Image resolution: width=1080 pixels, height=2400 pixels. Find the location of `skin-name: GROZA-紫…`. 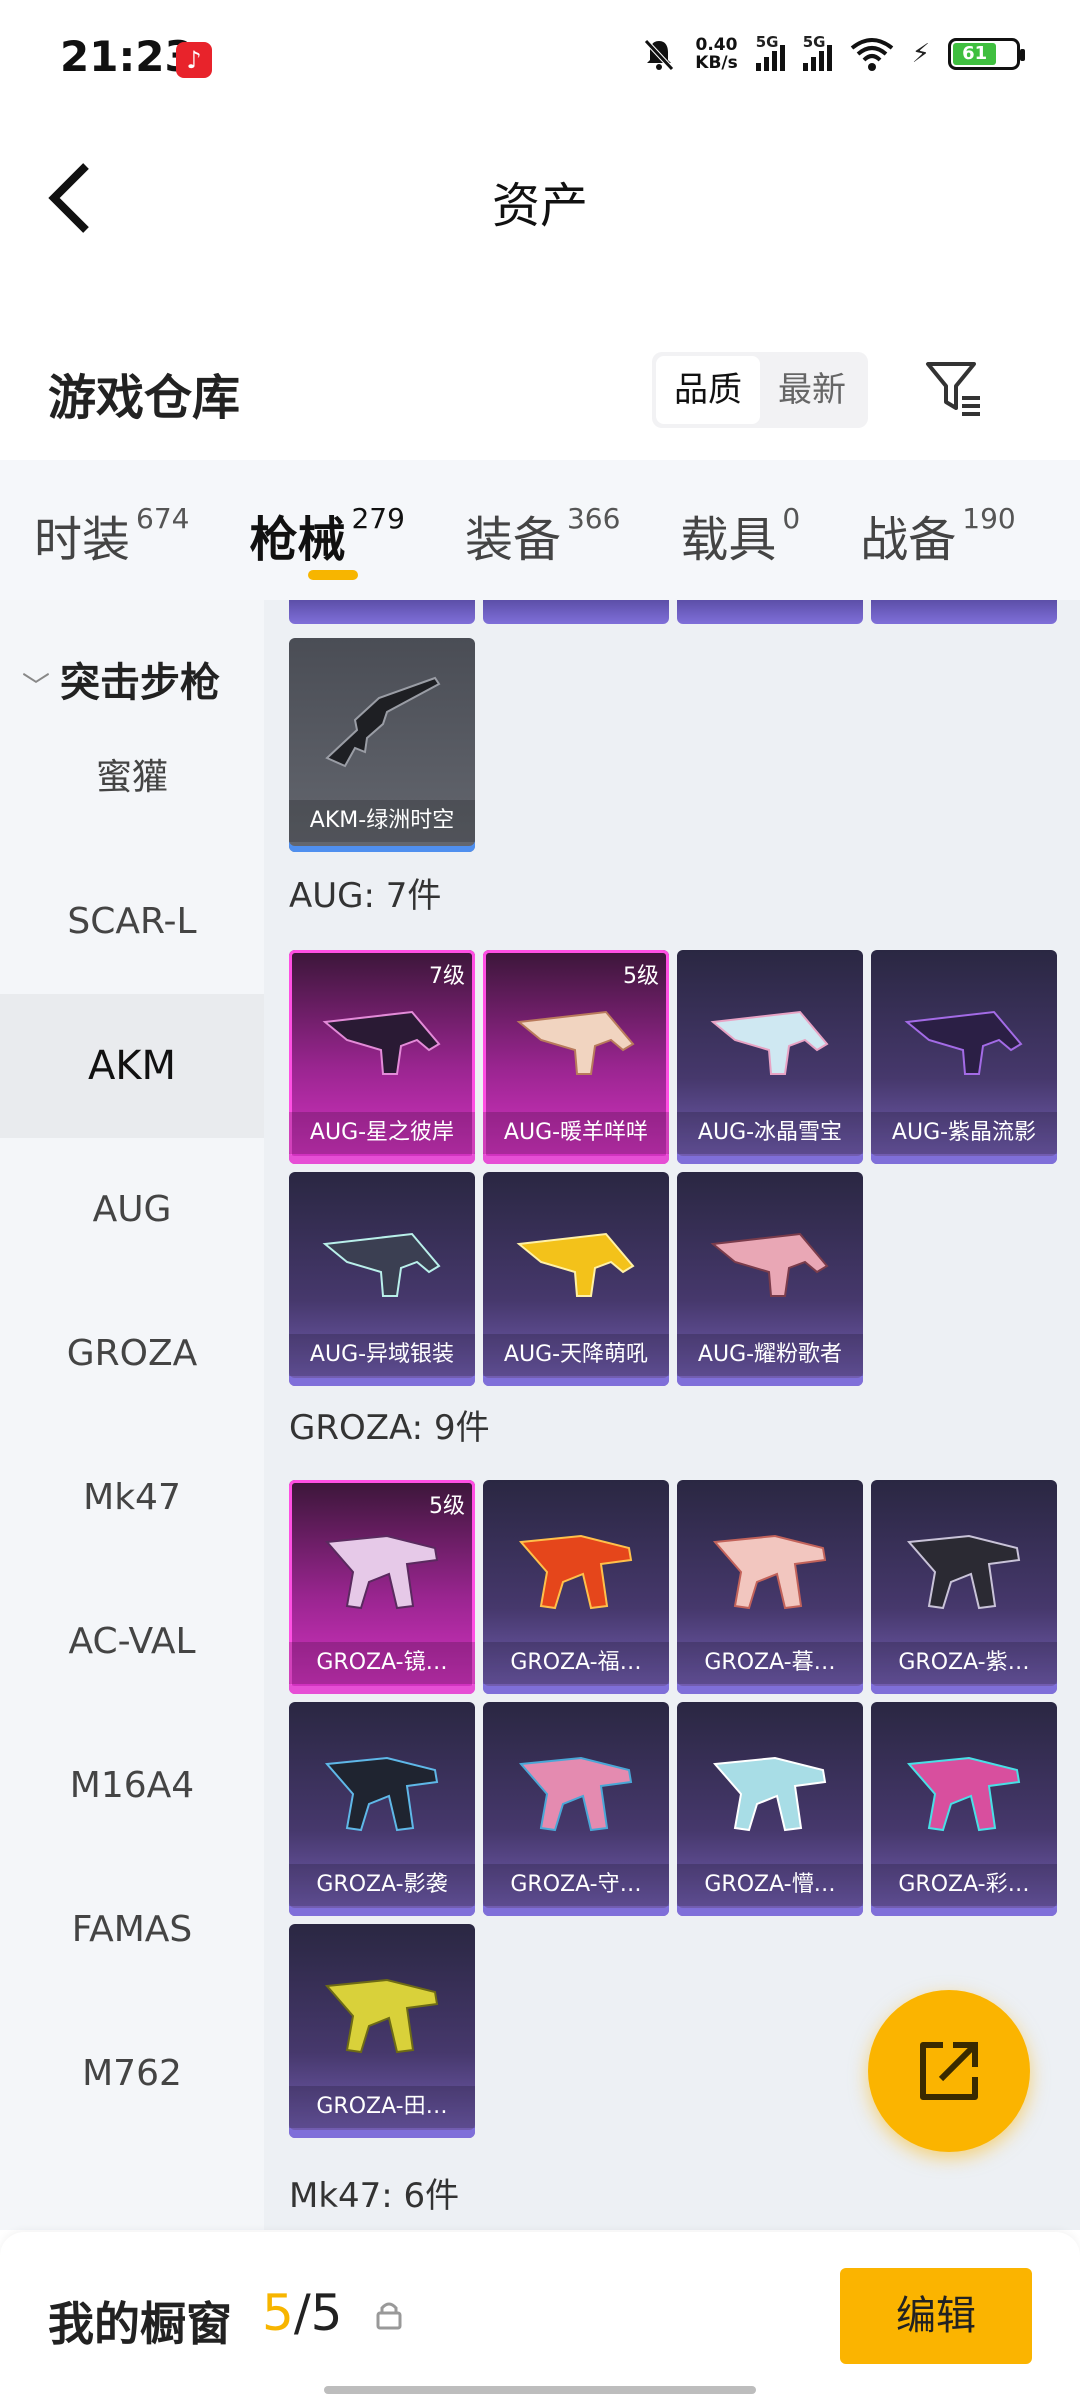

skin-name: GROZA-紫… is located at coordinates (964, 1663).